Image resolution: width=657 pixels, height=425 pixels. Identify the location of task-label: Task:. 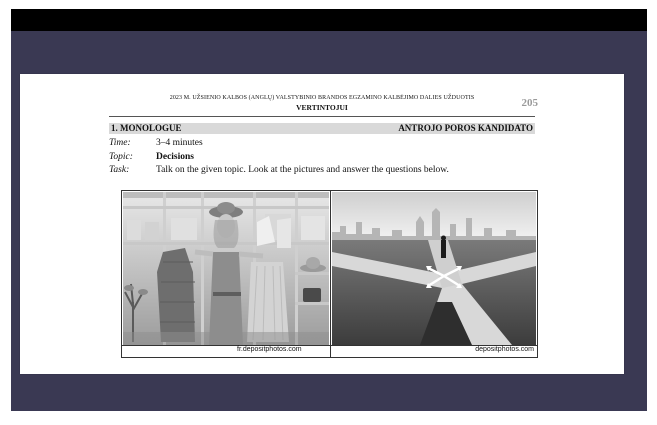
(119, 170).